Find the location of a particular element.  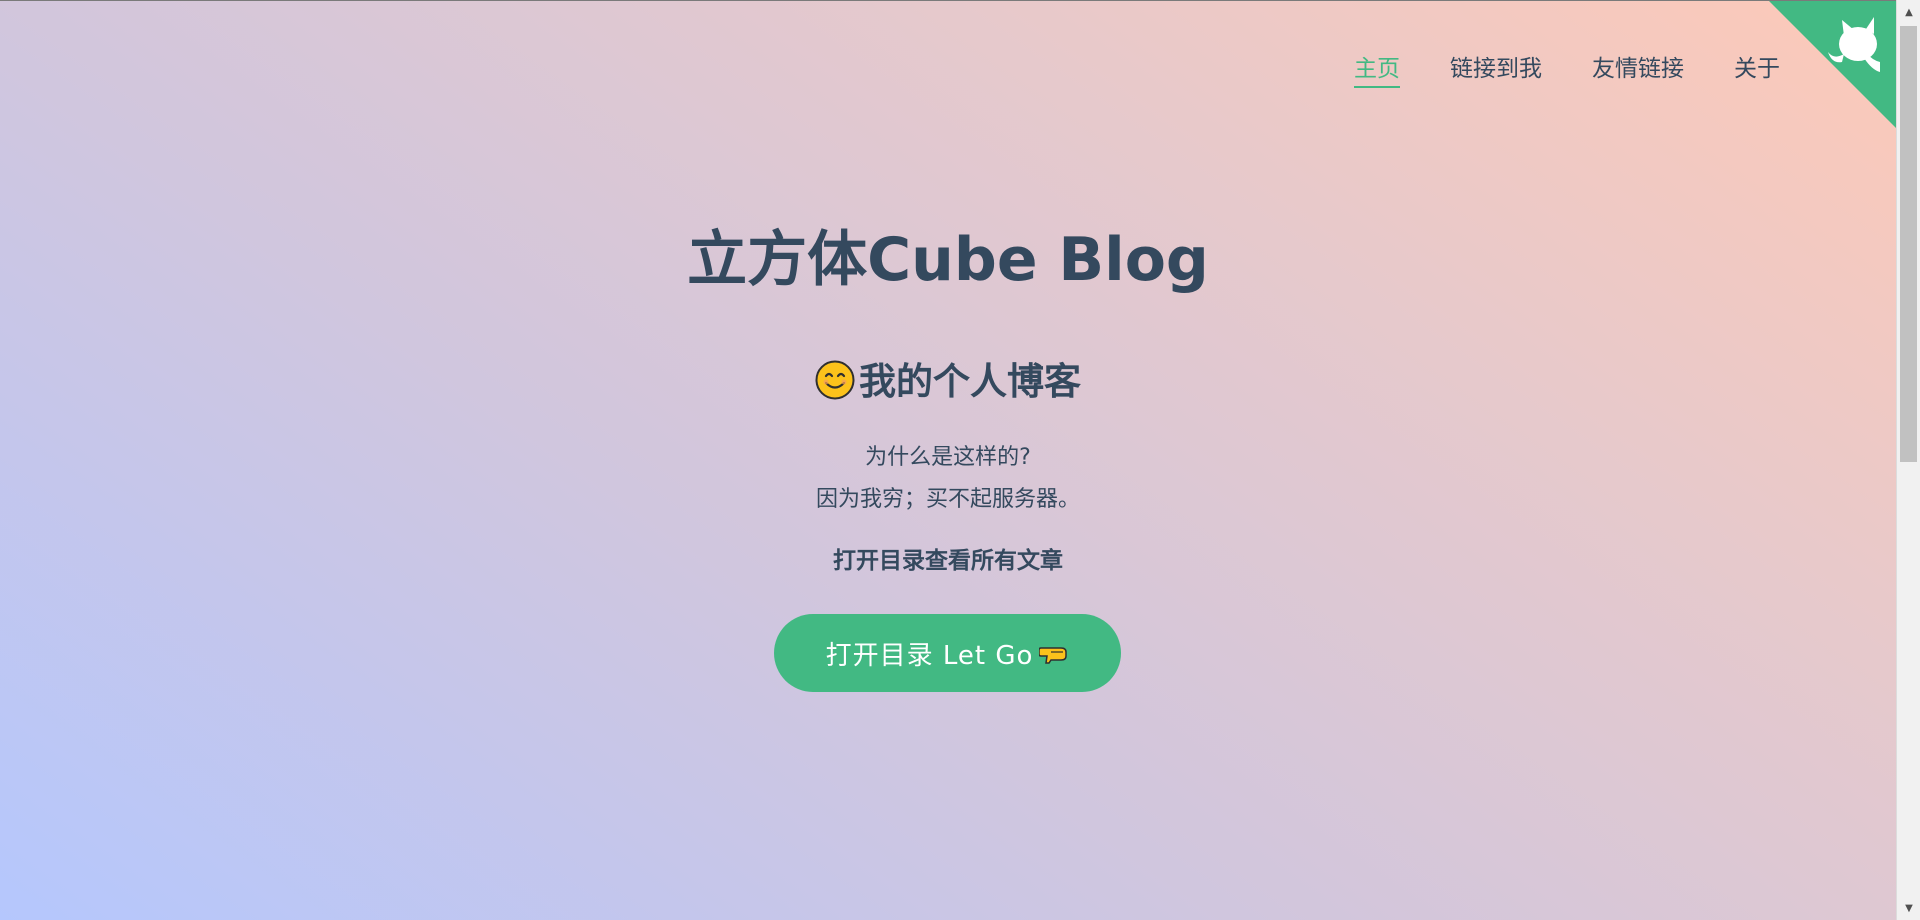

open-toc-button: 打开目录 Let Go is located at coordinates (947, 653).